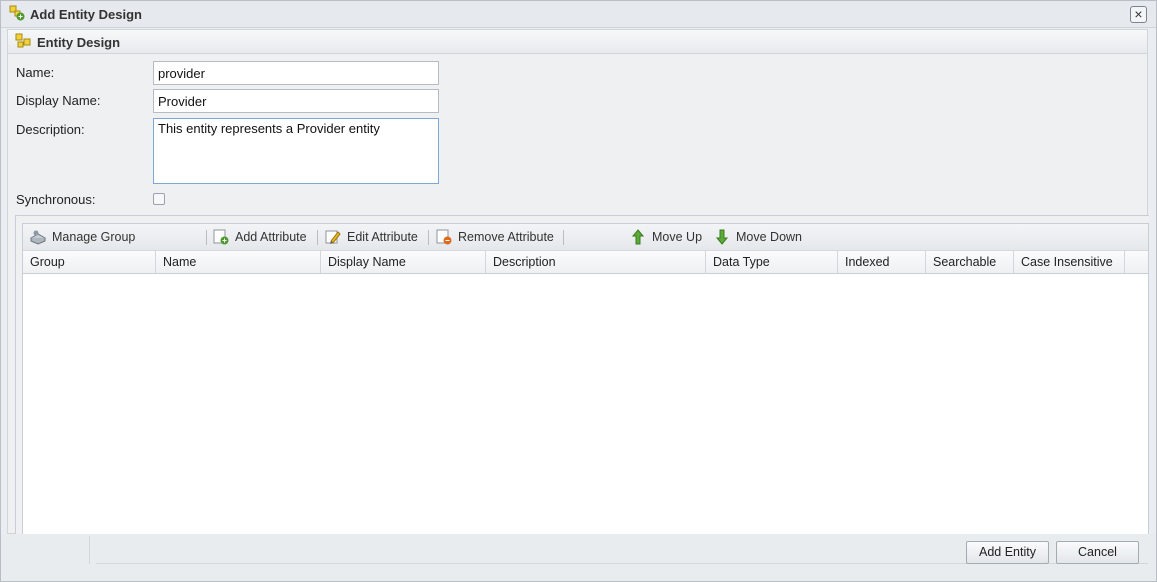 Image resolution: width=1157 pixels, height=582 pixels. Describe the element at coordinates (50, 129) in the screenshot. I see `description-label: Description:` at that location.